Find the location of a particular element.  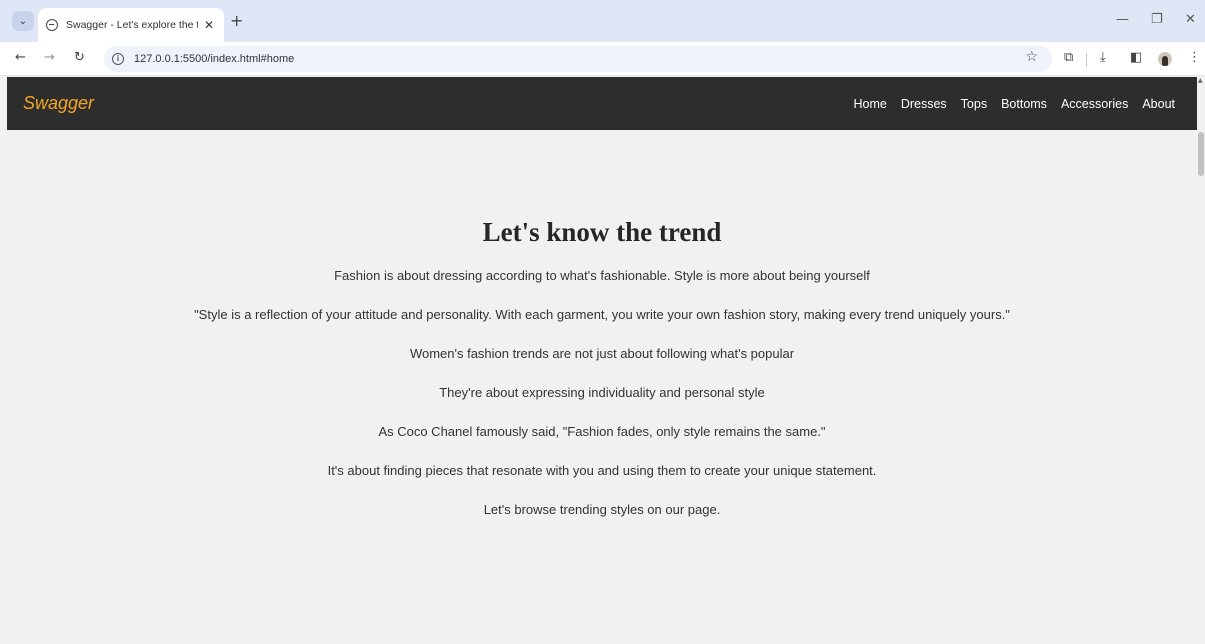

browser-tab: Swagger - Let's explore the tre ✕ is located at coordinates (131, 25).